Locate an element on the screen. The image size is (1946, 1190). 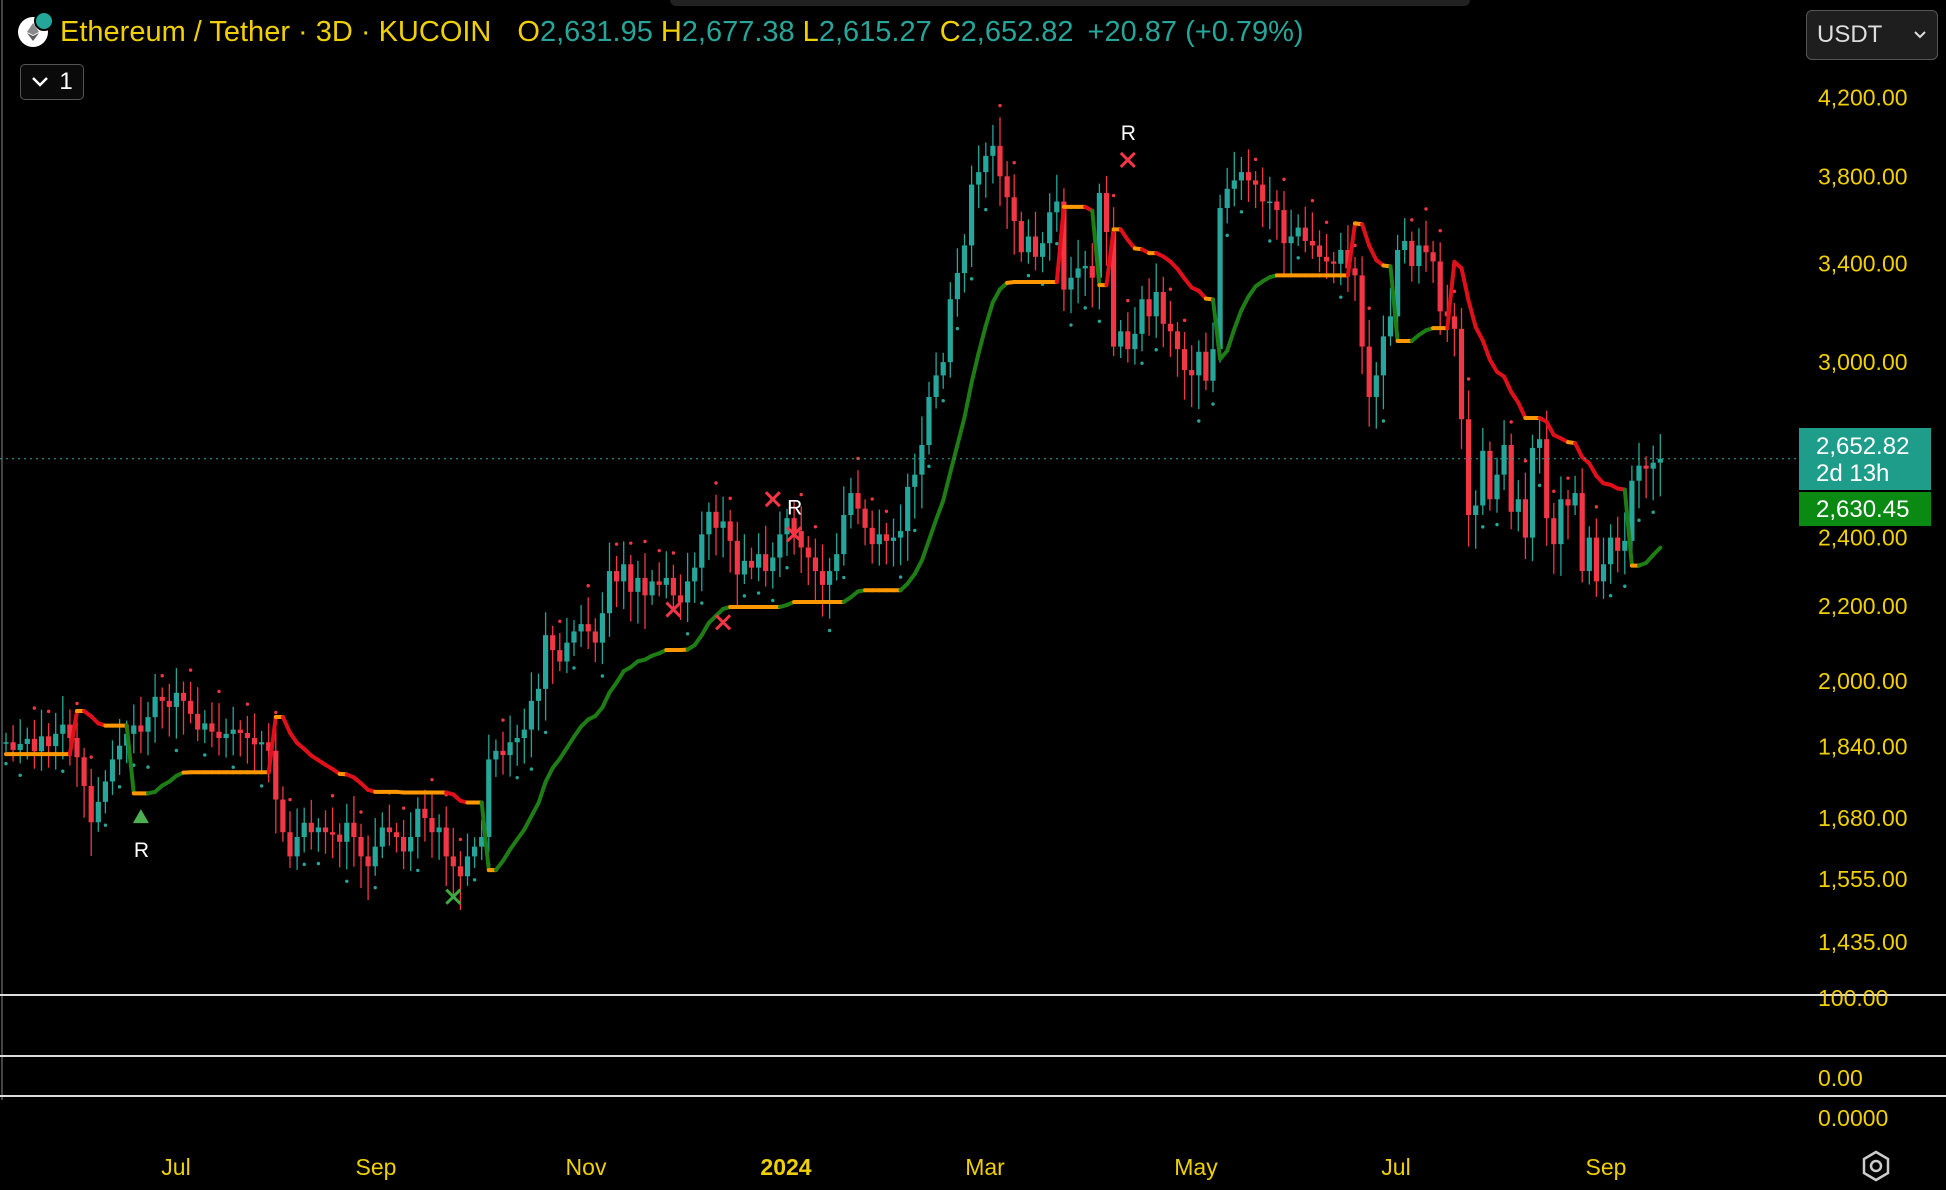
currency-selector: USDT is located at coordinates (1872, 35).